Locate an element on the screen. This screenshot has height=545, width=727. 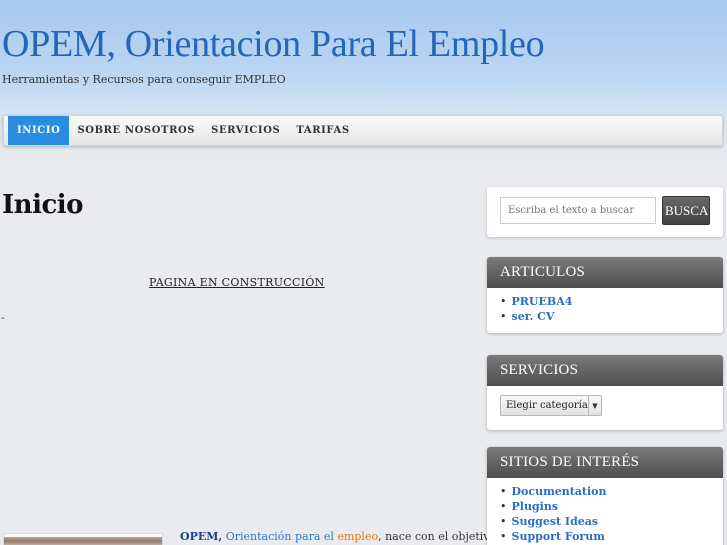
articulo-item: PRUEBA4 is located at coordinates (611, 301).